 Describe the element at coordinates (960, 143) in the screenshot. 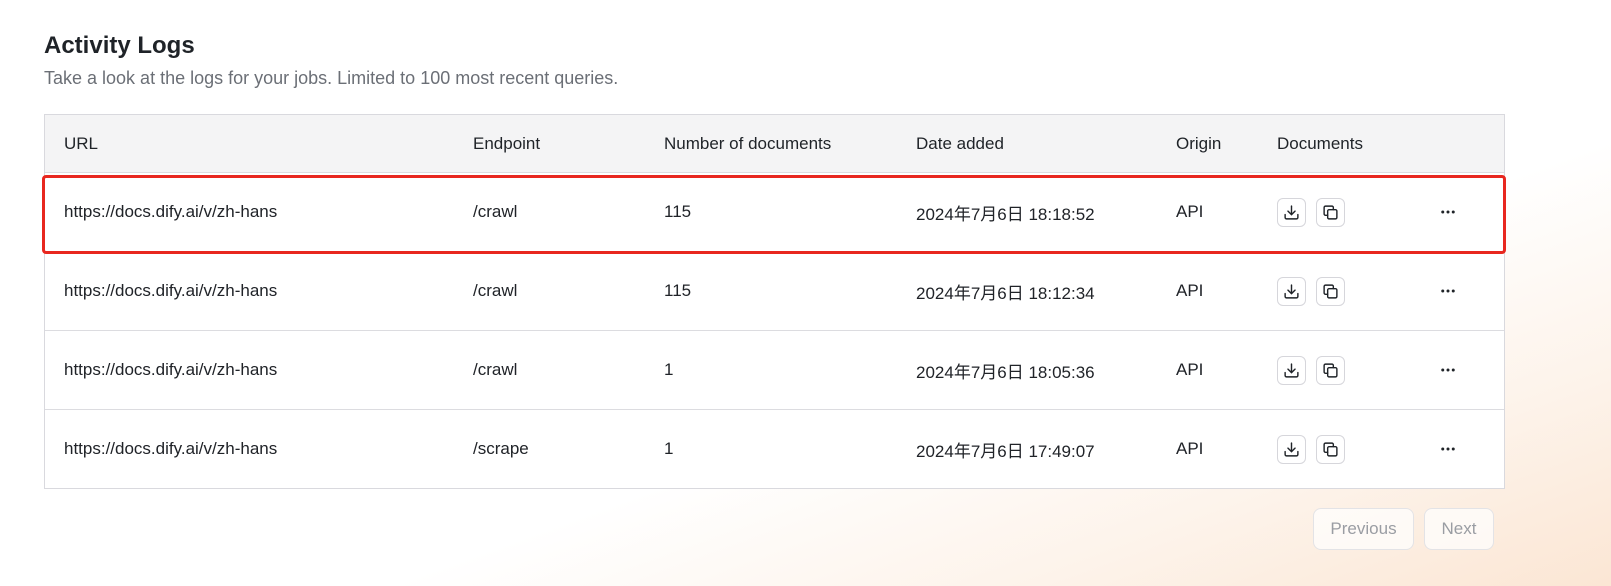

I see `column-header-date-added: Date added` at that location.